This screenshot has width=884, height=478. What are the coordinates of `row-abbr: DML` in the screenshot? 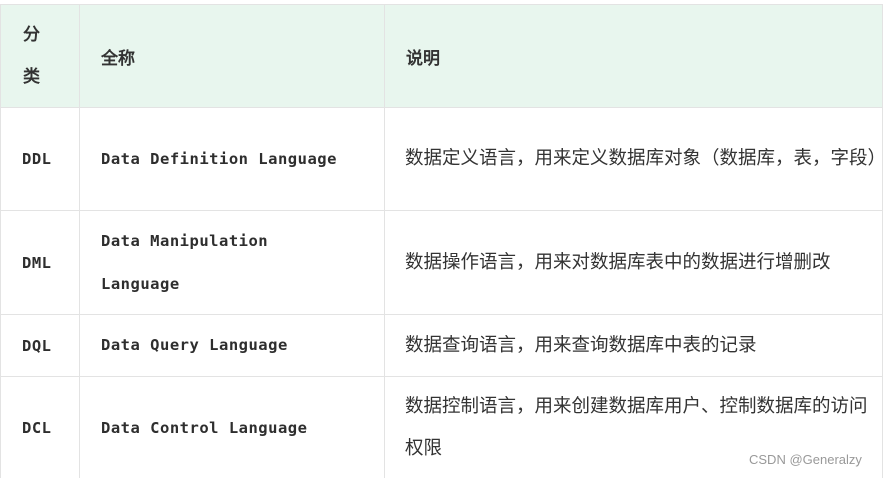 It's located at (40, 262).